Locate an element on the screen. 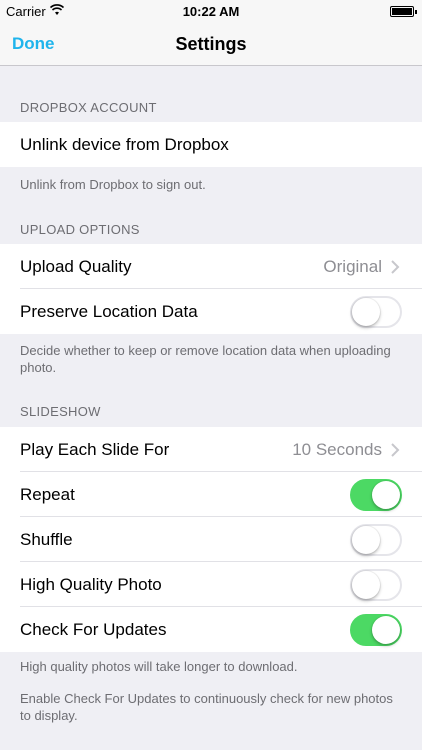 Image resolution: width=422 pixels, height=750 pixels. section-header-upload: UPLOAD OPTIONS is located at coordinates (80, 229).